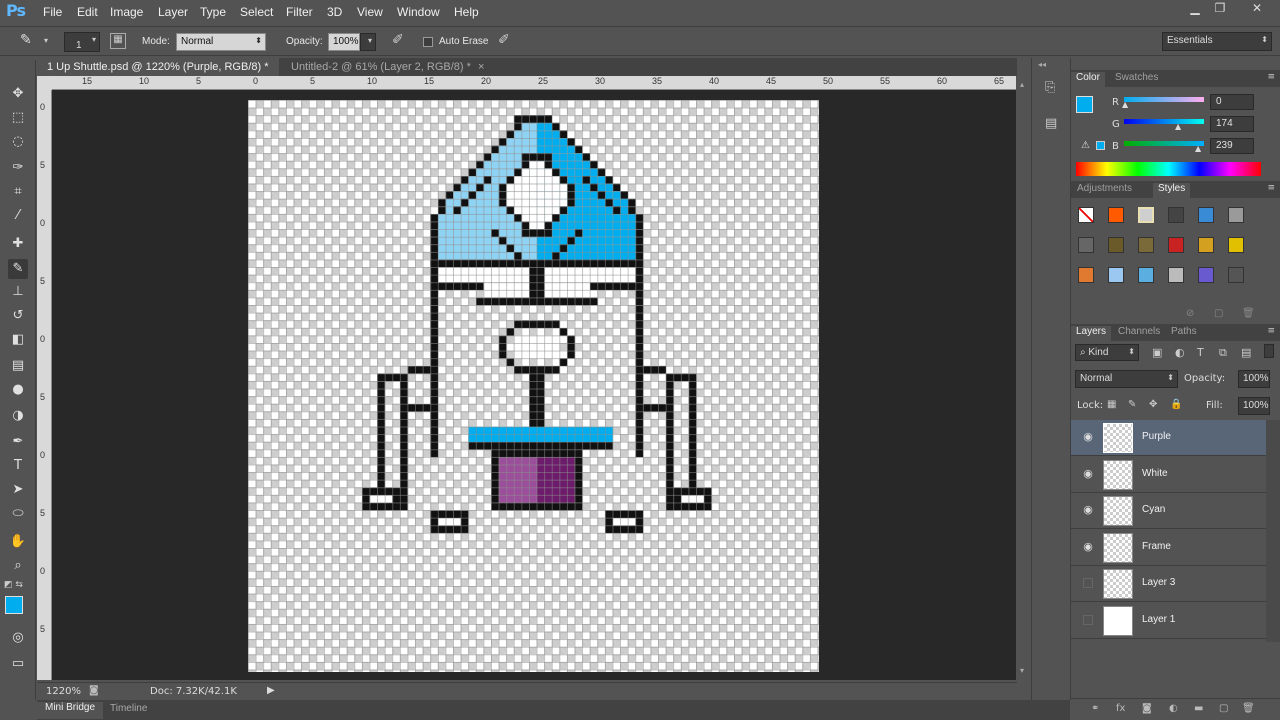 The width and height of the screenshot is (1280, 720). Describe the element at coordinates (1153, 404) in the screenshot. I see `lock-position-icon: ✥` at that location.